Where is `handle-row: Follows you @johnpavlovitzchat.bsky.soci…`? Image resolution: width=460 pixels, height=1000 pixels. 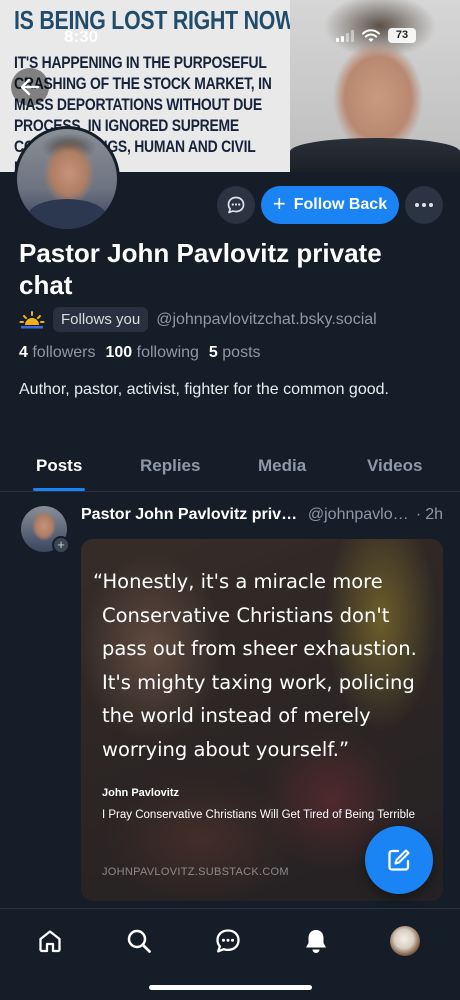 handle-row: Follows you @johnpavlovitzchat.bsky.soci… is located at coordinates (198, 319).